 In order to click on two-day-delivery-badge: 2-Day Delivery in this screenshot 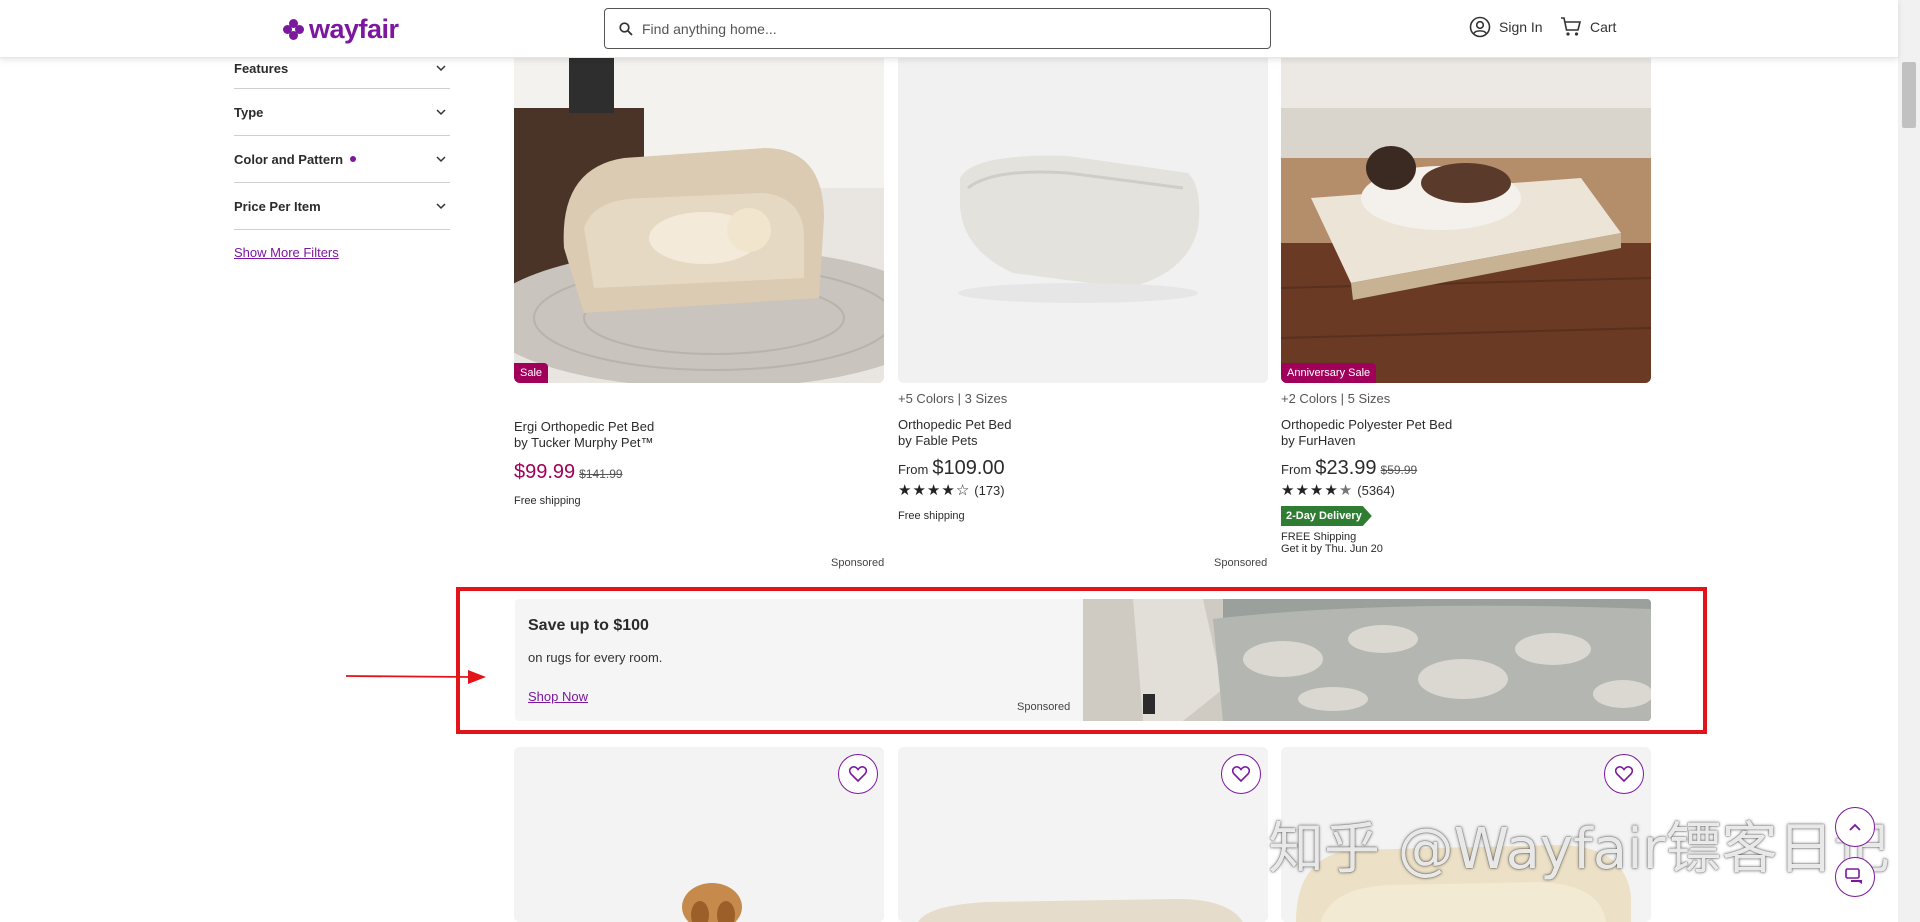, I will do `click(1326, 516)`.